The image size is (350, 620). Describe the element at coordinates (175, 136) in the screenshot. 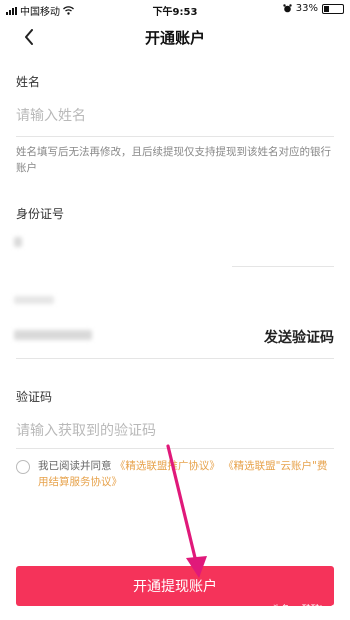

I see `name-divider` at that location.